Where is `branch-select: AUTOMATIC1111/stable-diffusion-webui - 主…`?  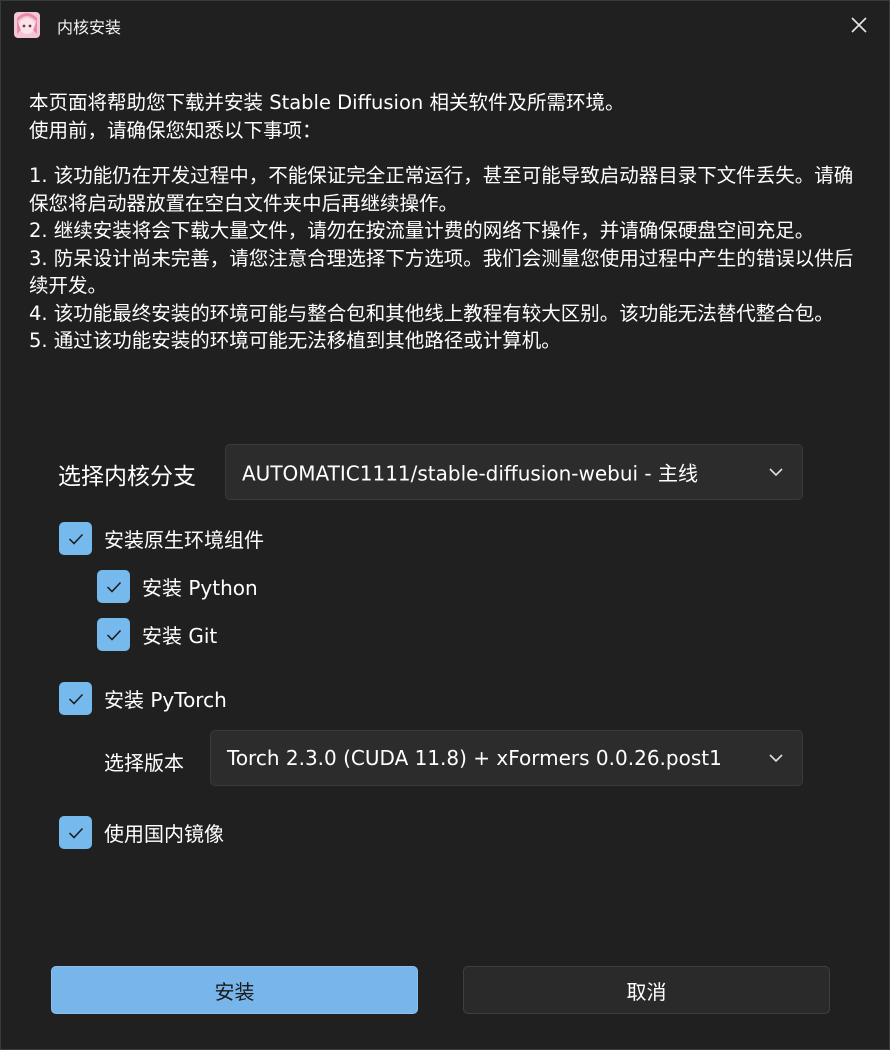
branch-select: AUTOMATIC1111/stable-diffusion-webui - 主… is located at coordinates (514, 472).